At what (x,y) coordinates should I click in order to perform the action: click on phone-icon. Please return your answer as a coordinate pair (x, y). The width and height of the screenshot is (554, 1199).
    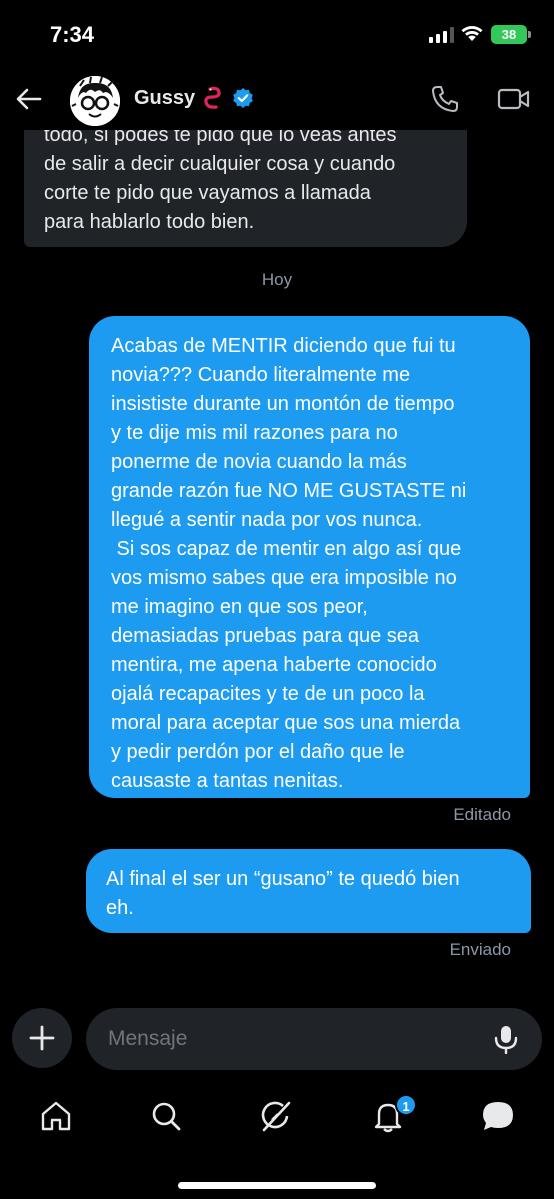
    Looking at the image, I should click on (445, 99).